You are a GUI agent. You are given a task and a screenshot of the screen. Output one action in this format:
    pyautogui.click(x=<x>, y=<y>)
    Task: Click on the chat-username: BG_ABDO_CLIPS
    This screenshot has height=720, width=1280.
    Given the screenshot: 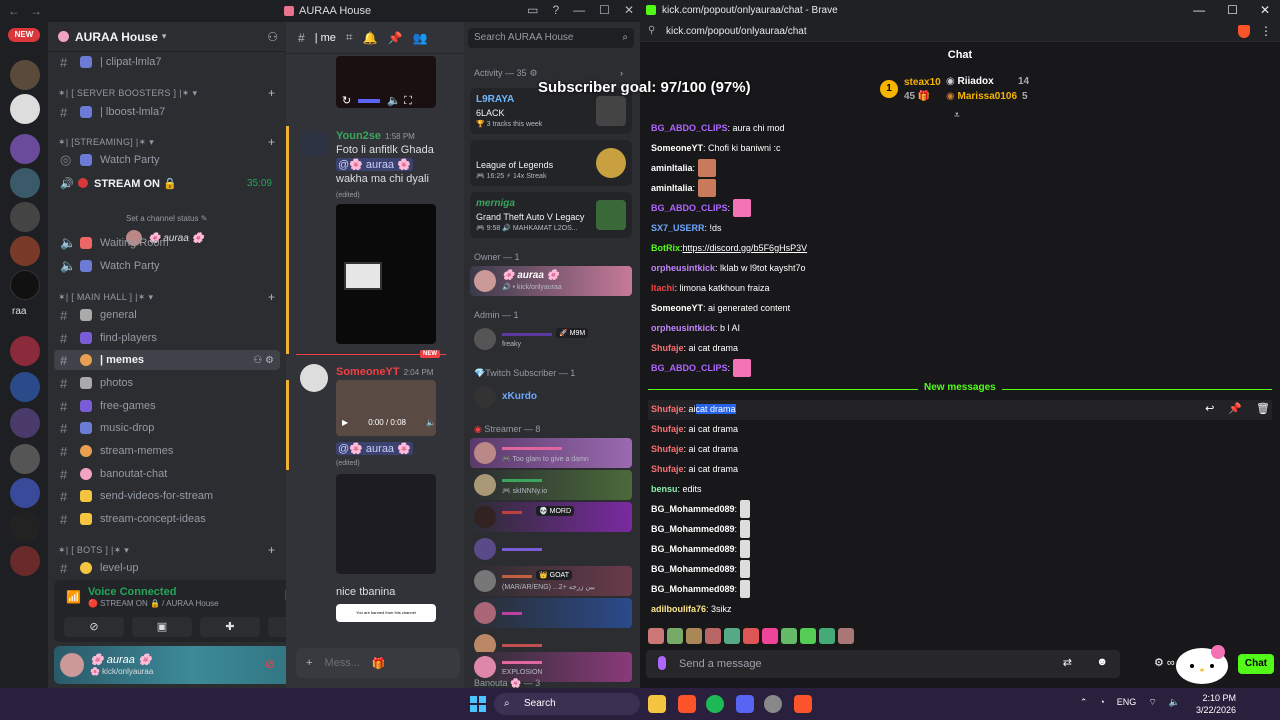 What is the action you would take?
    pyautogui.click(x=689, y=128)
    